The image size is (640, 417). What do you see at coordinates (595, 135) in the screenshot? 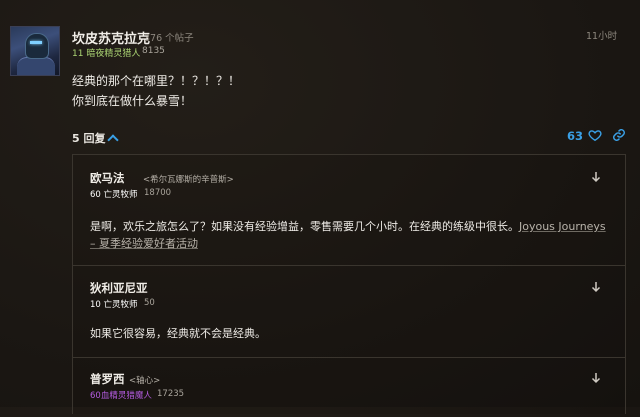
I see `heart-icon` at bounding box center [595, 135].